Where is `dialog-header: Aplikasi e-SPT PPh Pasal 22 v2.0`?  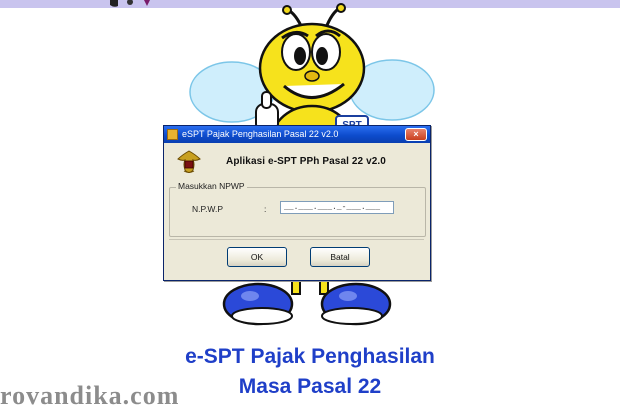
dialog-header: Aplikasi e-SPT PPh Pasal 22 v2.0 is located at coordinates (297, 162).